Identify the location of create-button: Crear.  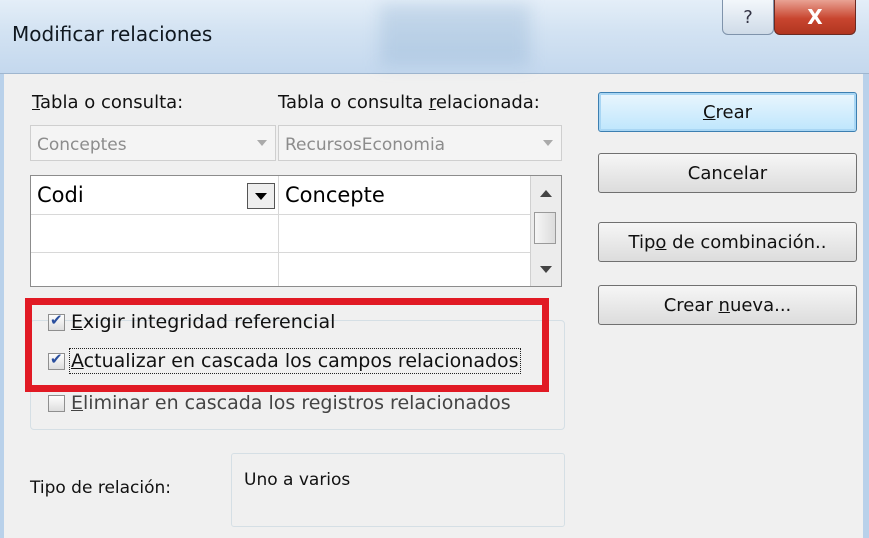
(727, 112).